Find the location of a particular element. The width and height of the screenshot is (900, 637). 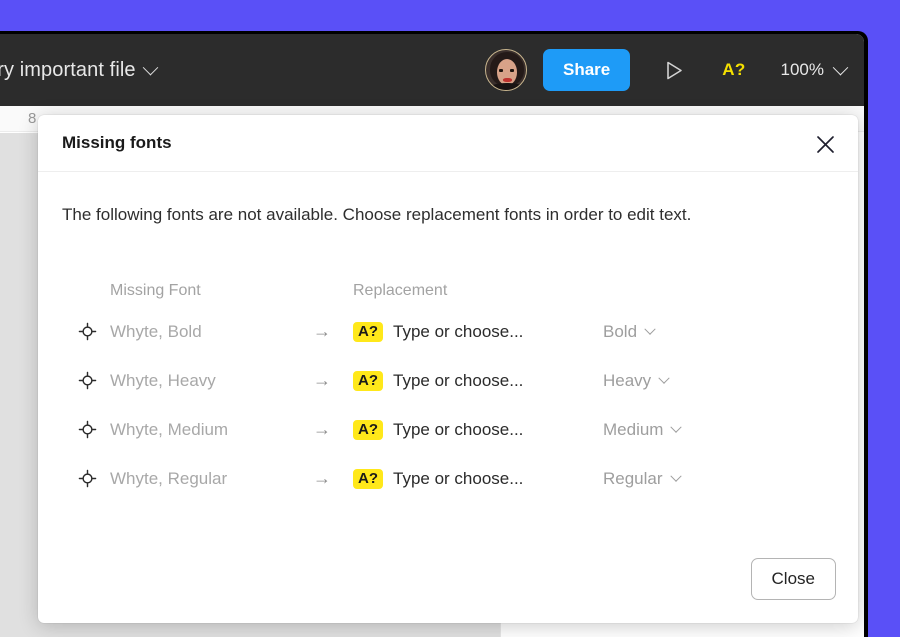

avatar-lips is located at coordinates (507, 80).